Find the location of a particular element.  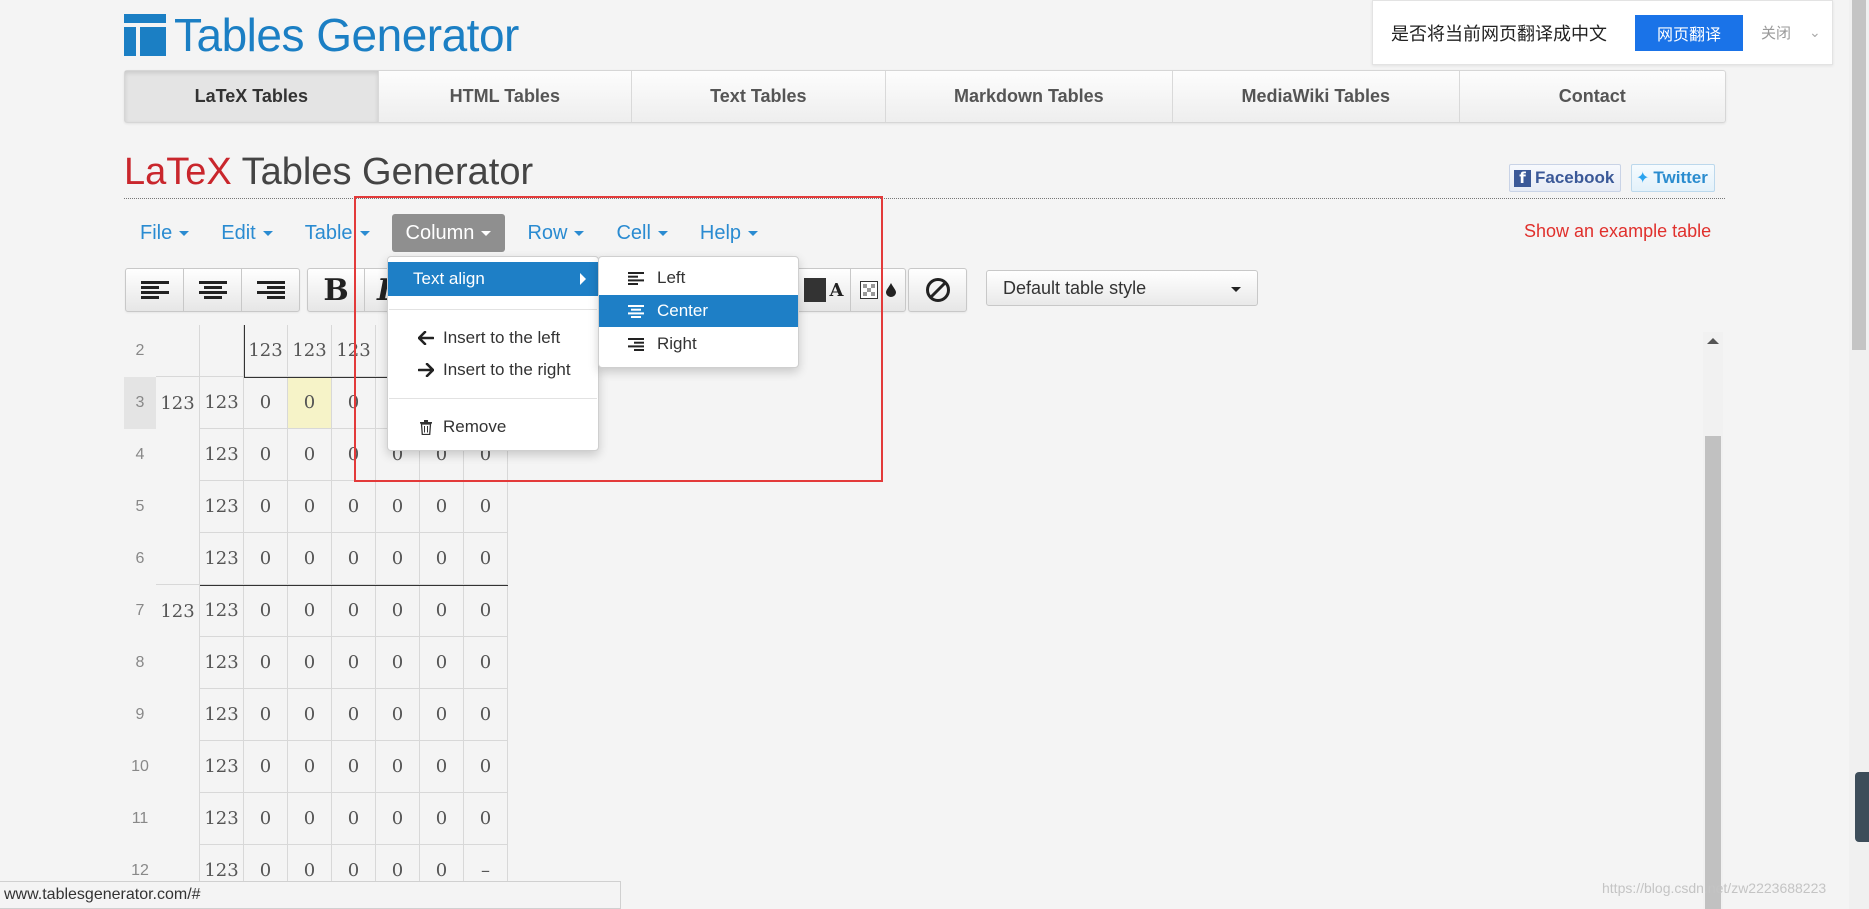

align-right-button is located at coordinates (270, 290).